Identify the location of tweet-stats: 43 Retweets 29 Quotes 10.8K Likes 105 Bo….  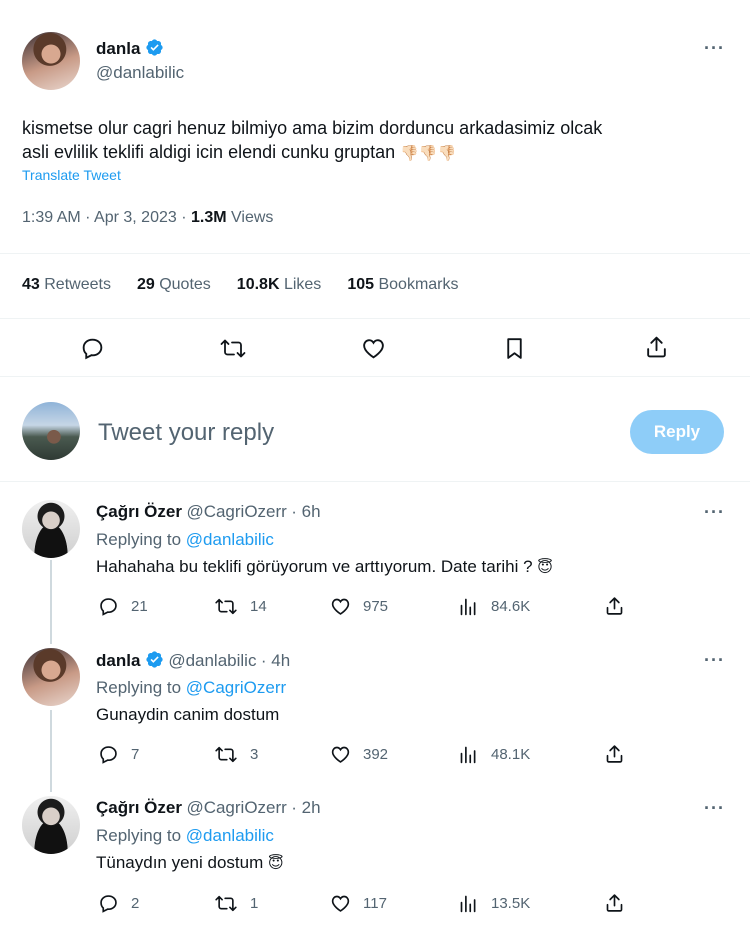
(240, 285).